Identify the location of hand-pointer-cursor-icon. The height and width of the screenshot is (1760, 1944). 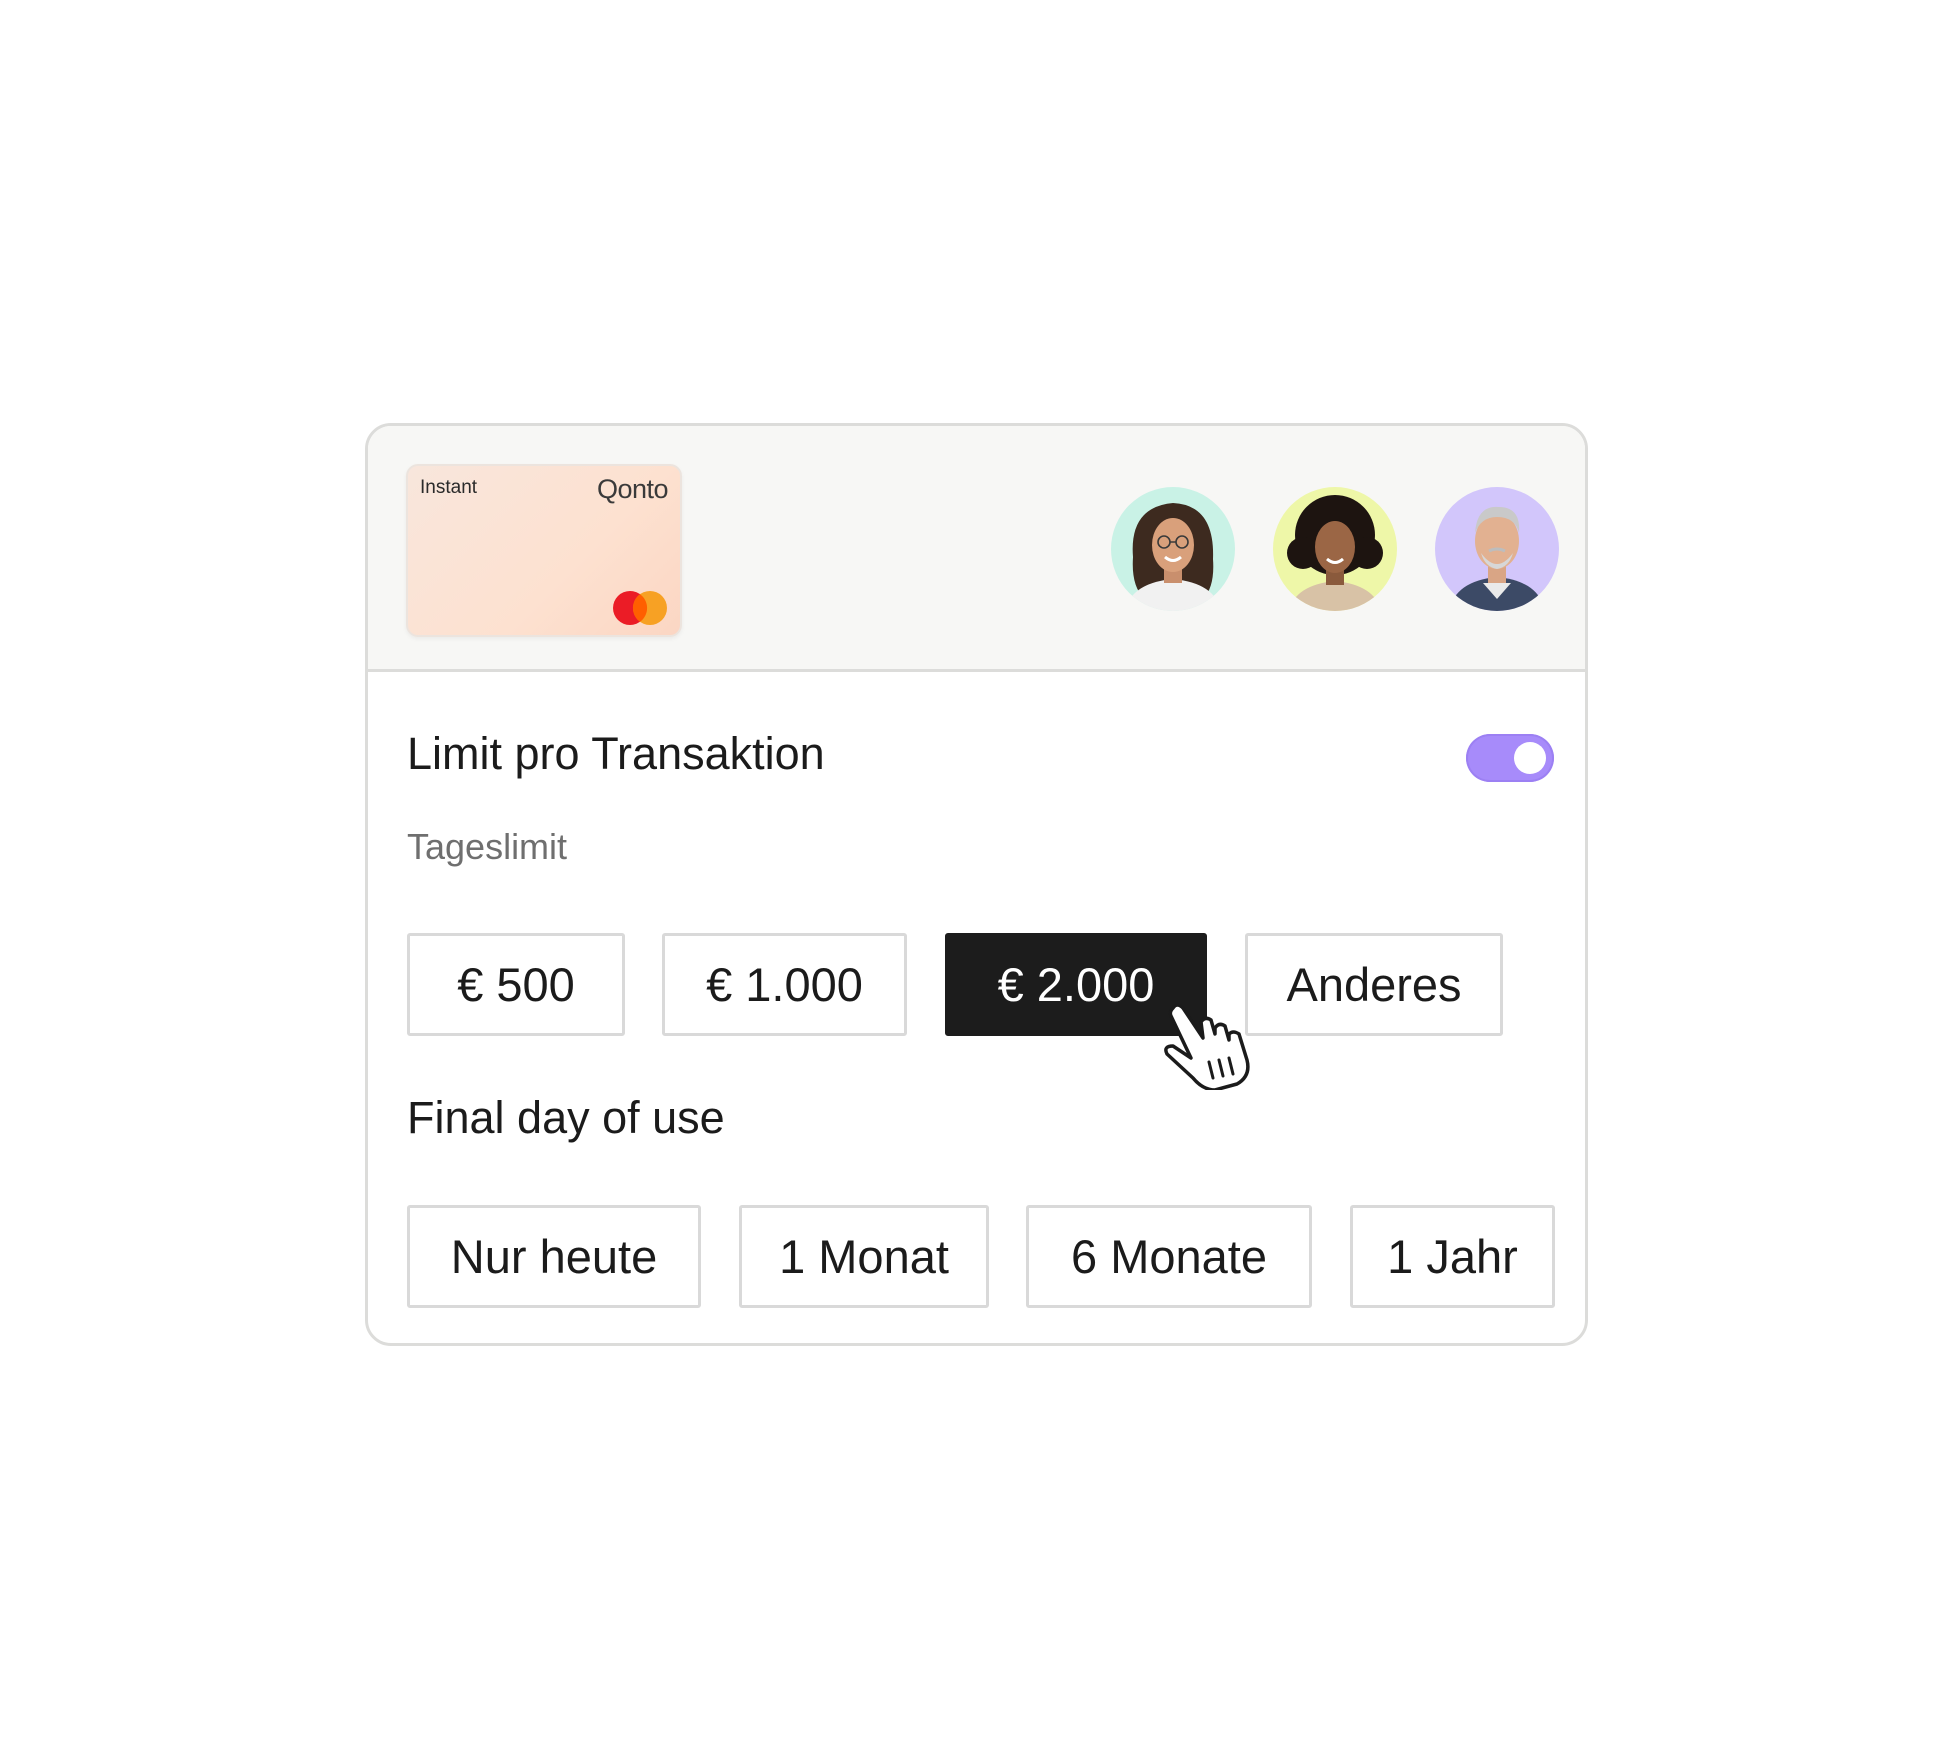
(1207, 1046).